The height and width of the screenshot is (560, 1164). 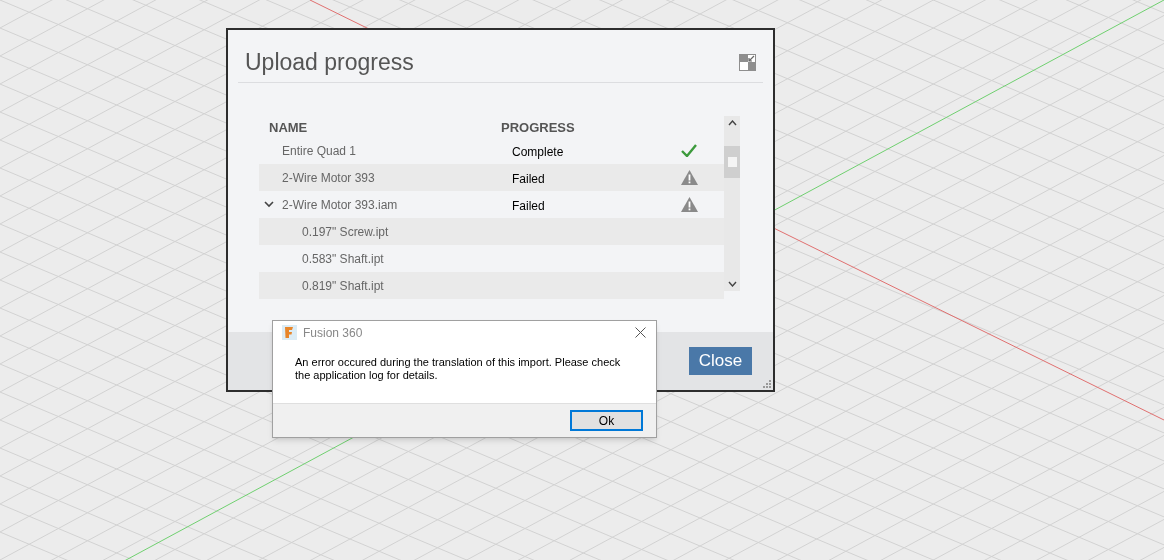 I want to click on checkmark-icon, so click(x=689, y=150).